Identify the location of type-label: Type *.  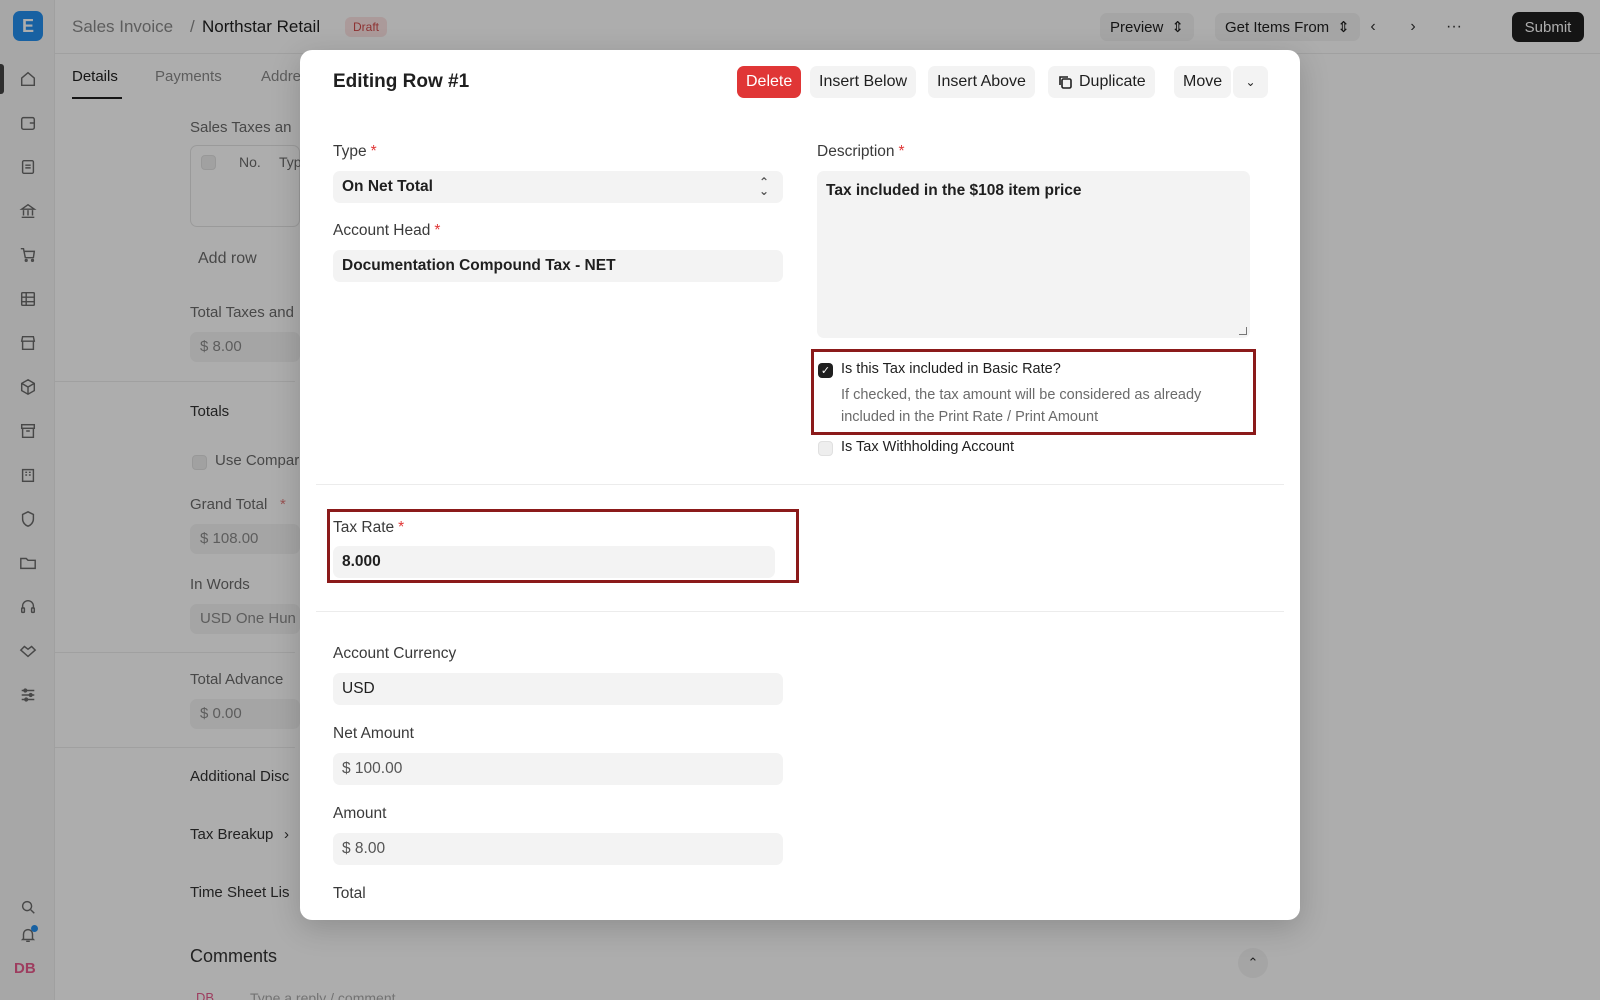
(355, 151).